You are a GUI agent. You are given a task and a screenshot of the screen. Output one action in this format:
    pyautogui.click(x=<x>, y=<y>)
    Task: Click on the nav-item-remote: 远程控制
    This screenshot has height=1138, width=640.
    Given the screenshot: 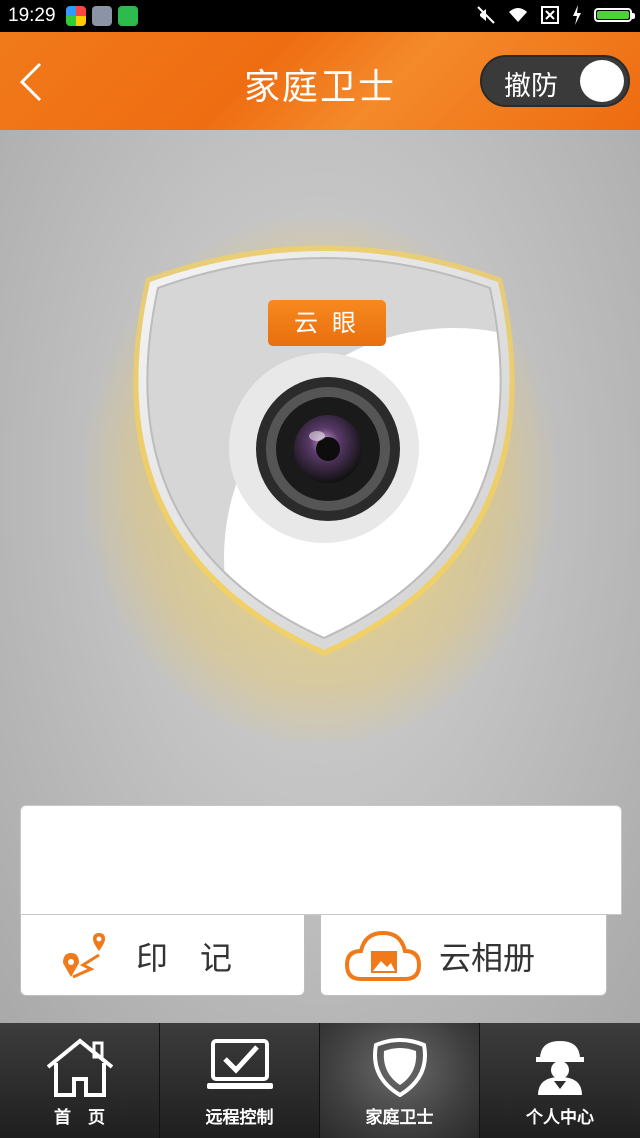 What is the action you would take?
    pyautogui.click(x=240, y=1080)
    